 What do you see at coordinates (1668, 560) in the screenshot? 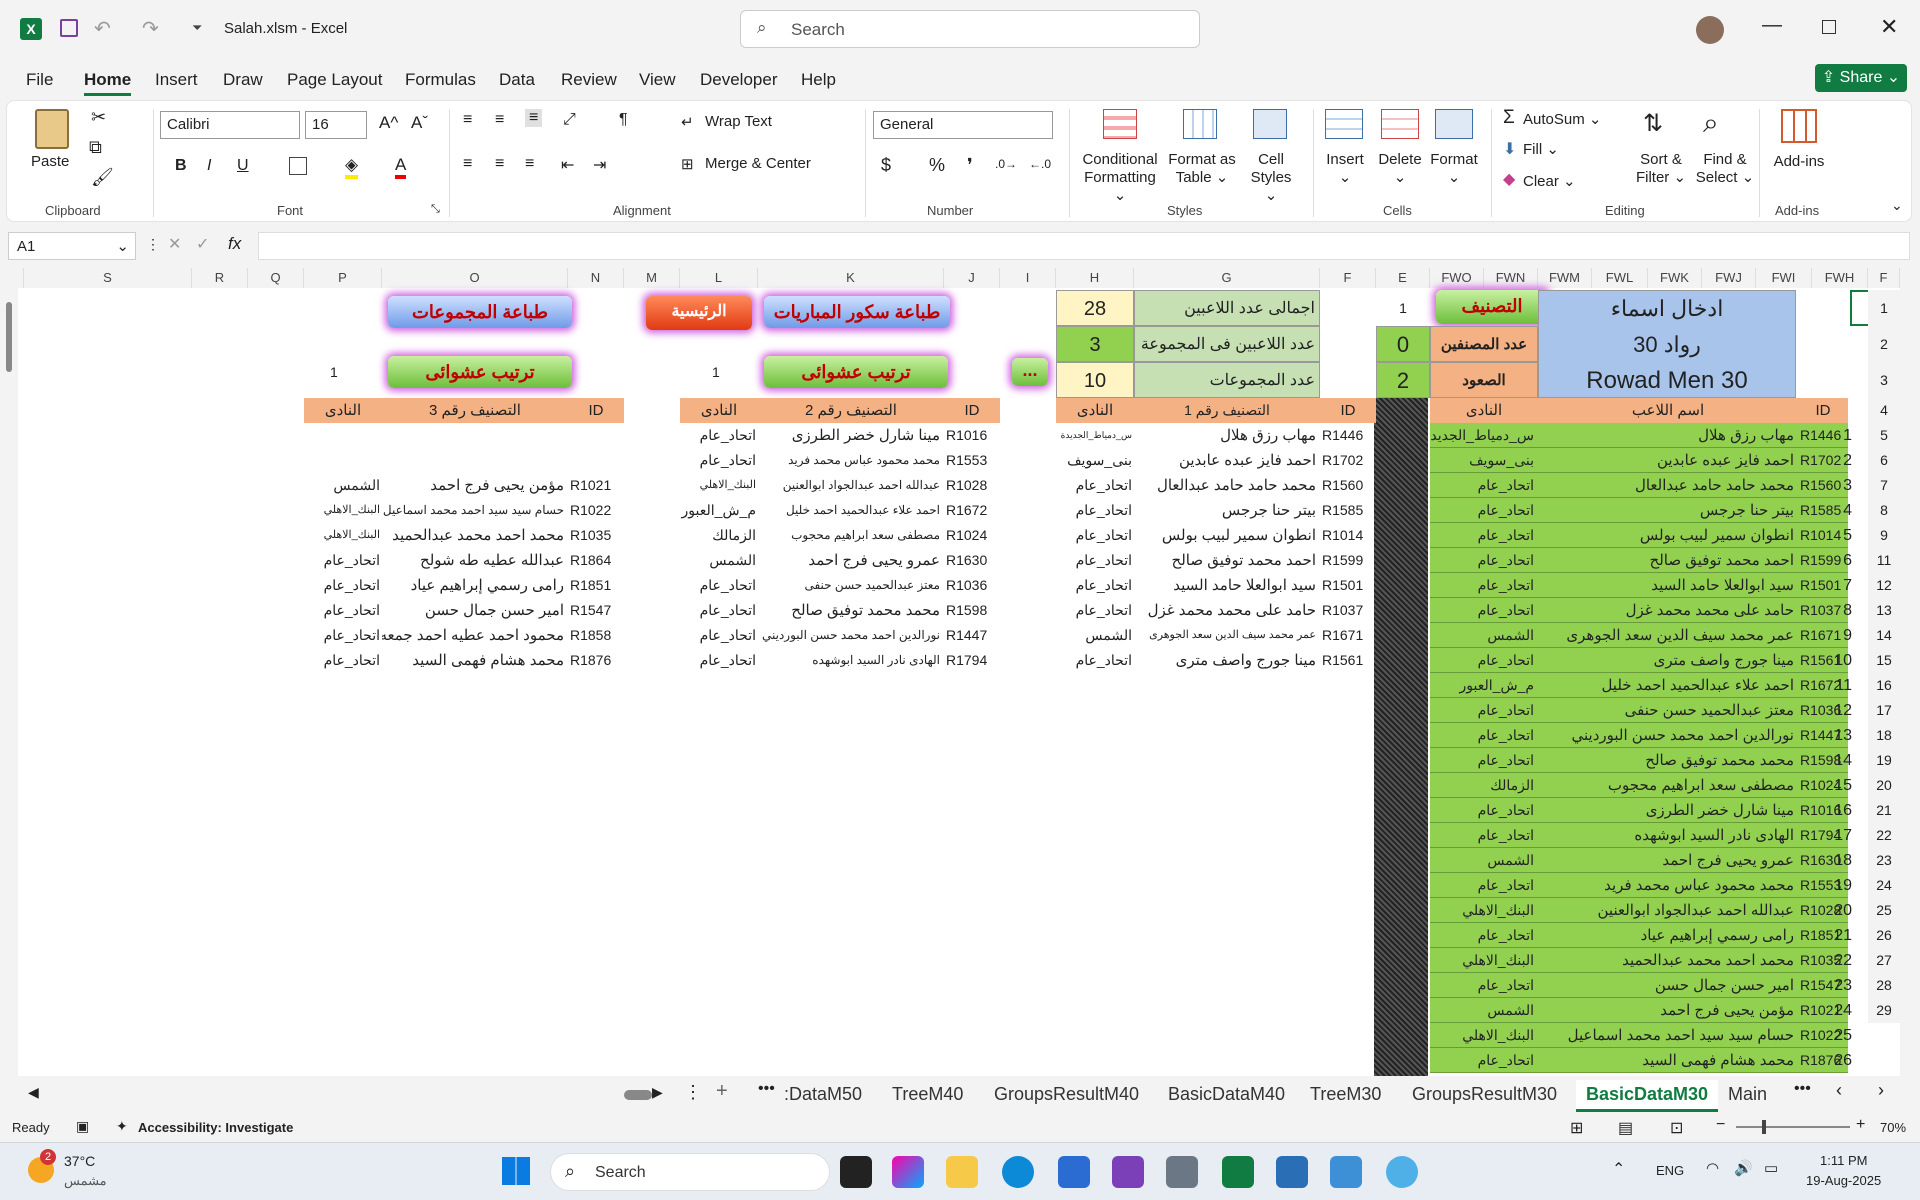
I see `player-name: احمد محمد توفيق صالح` at bounding box center [1668, 560].